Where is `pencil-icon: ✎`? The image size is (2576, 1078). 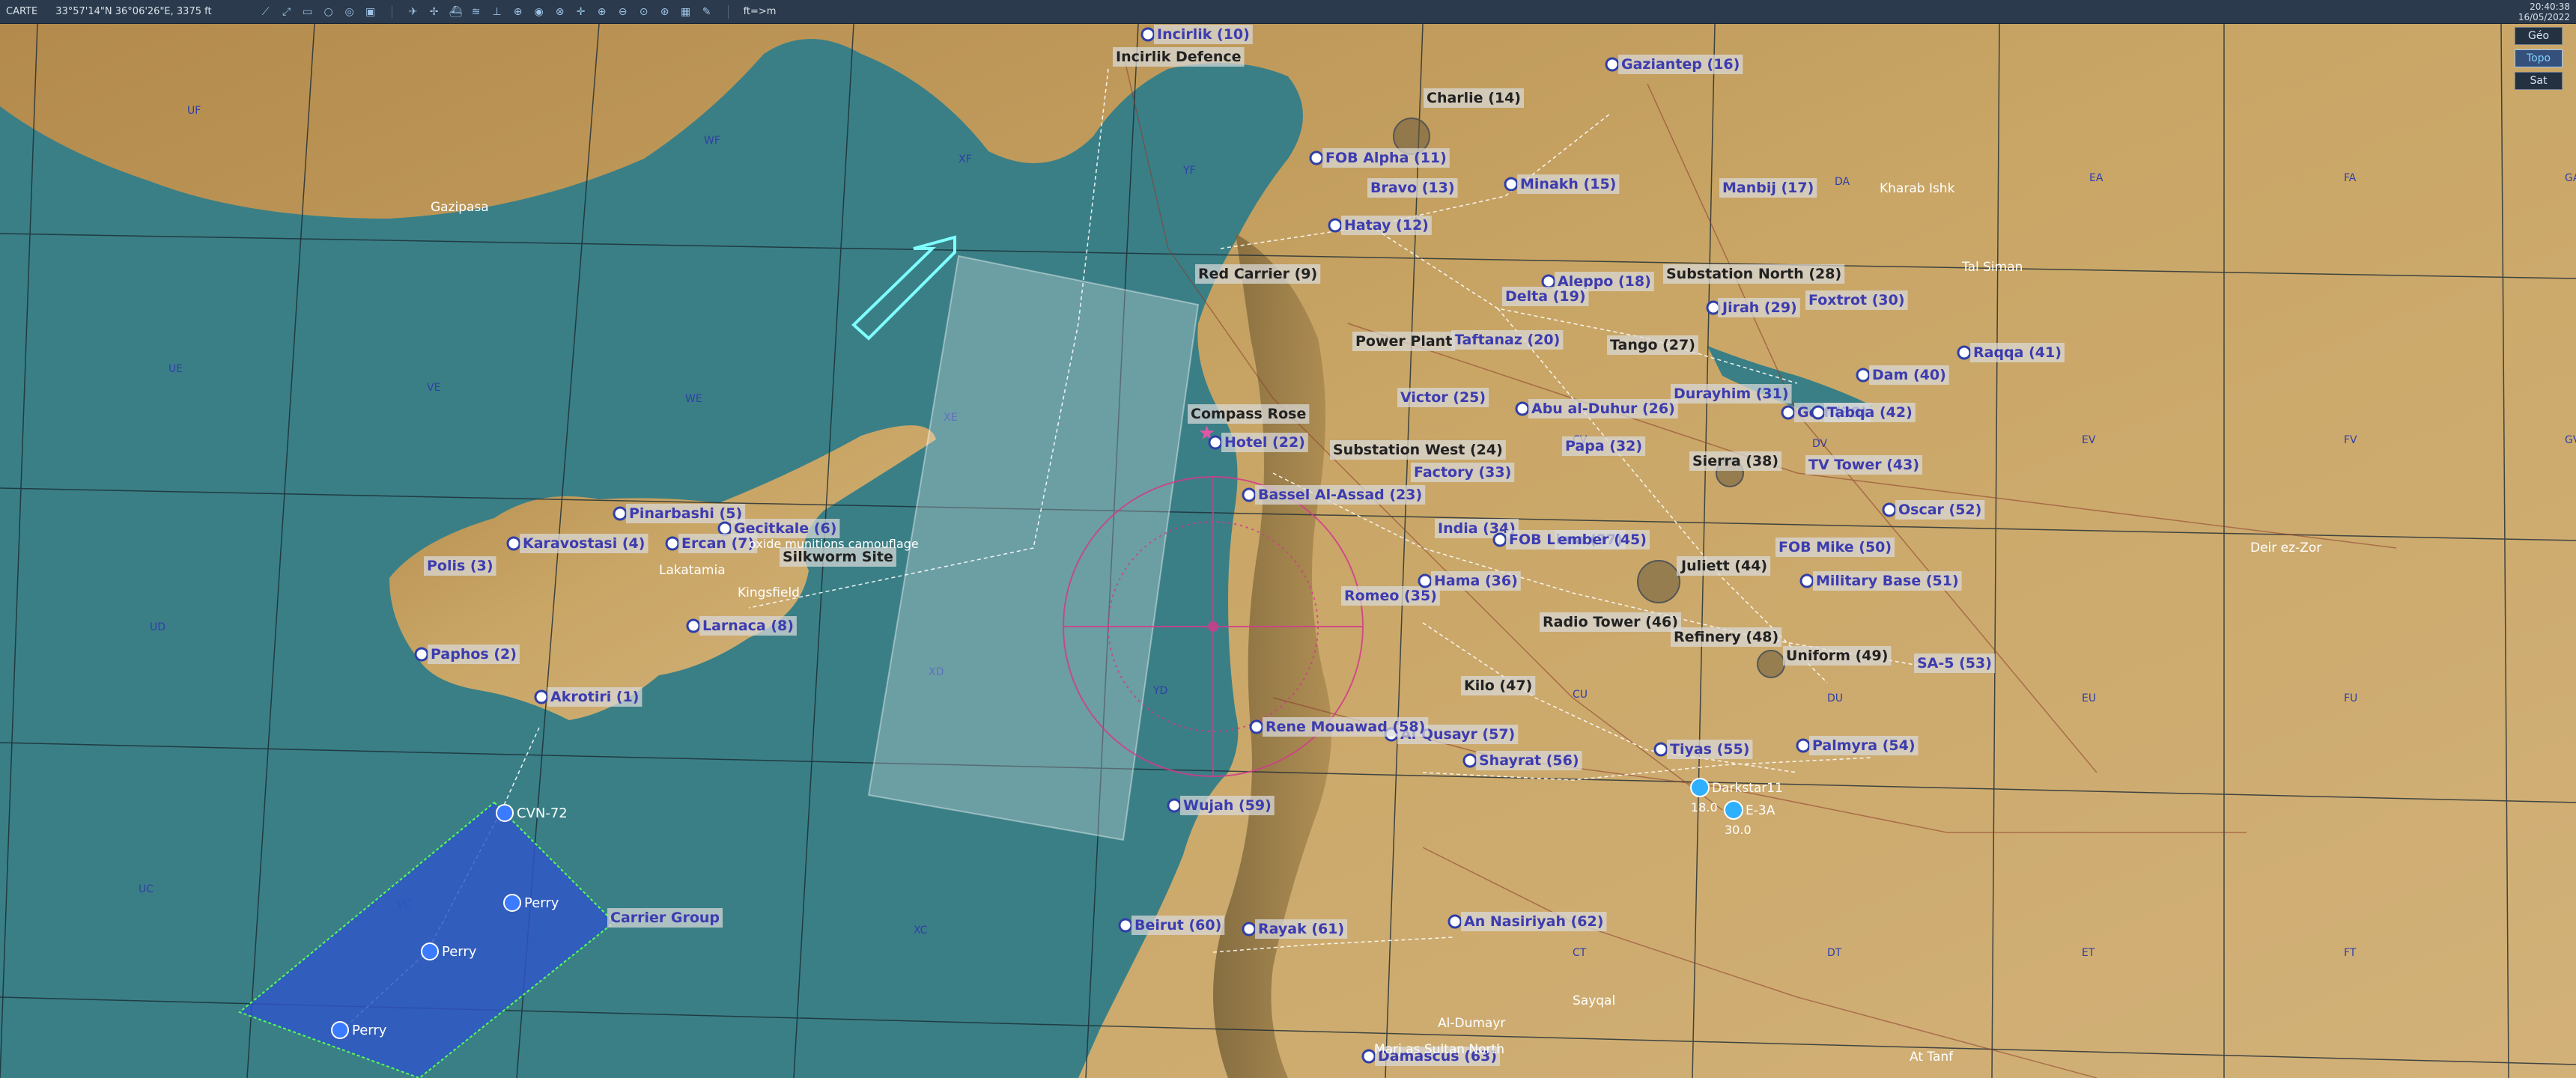
pencil-icon: ✎ is located at coordinates (707, 12).